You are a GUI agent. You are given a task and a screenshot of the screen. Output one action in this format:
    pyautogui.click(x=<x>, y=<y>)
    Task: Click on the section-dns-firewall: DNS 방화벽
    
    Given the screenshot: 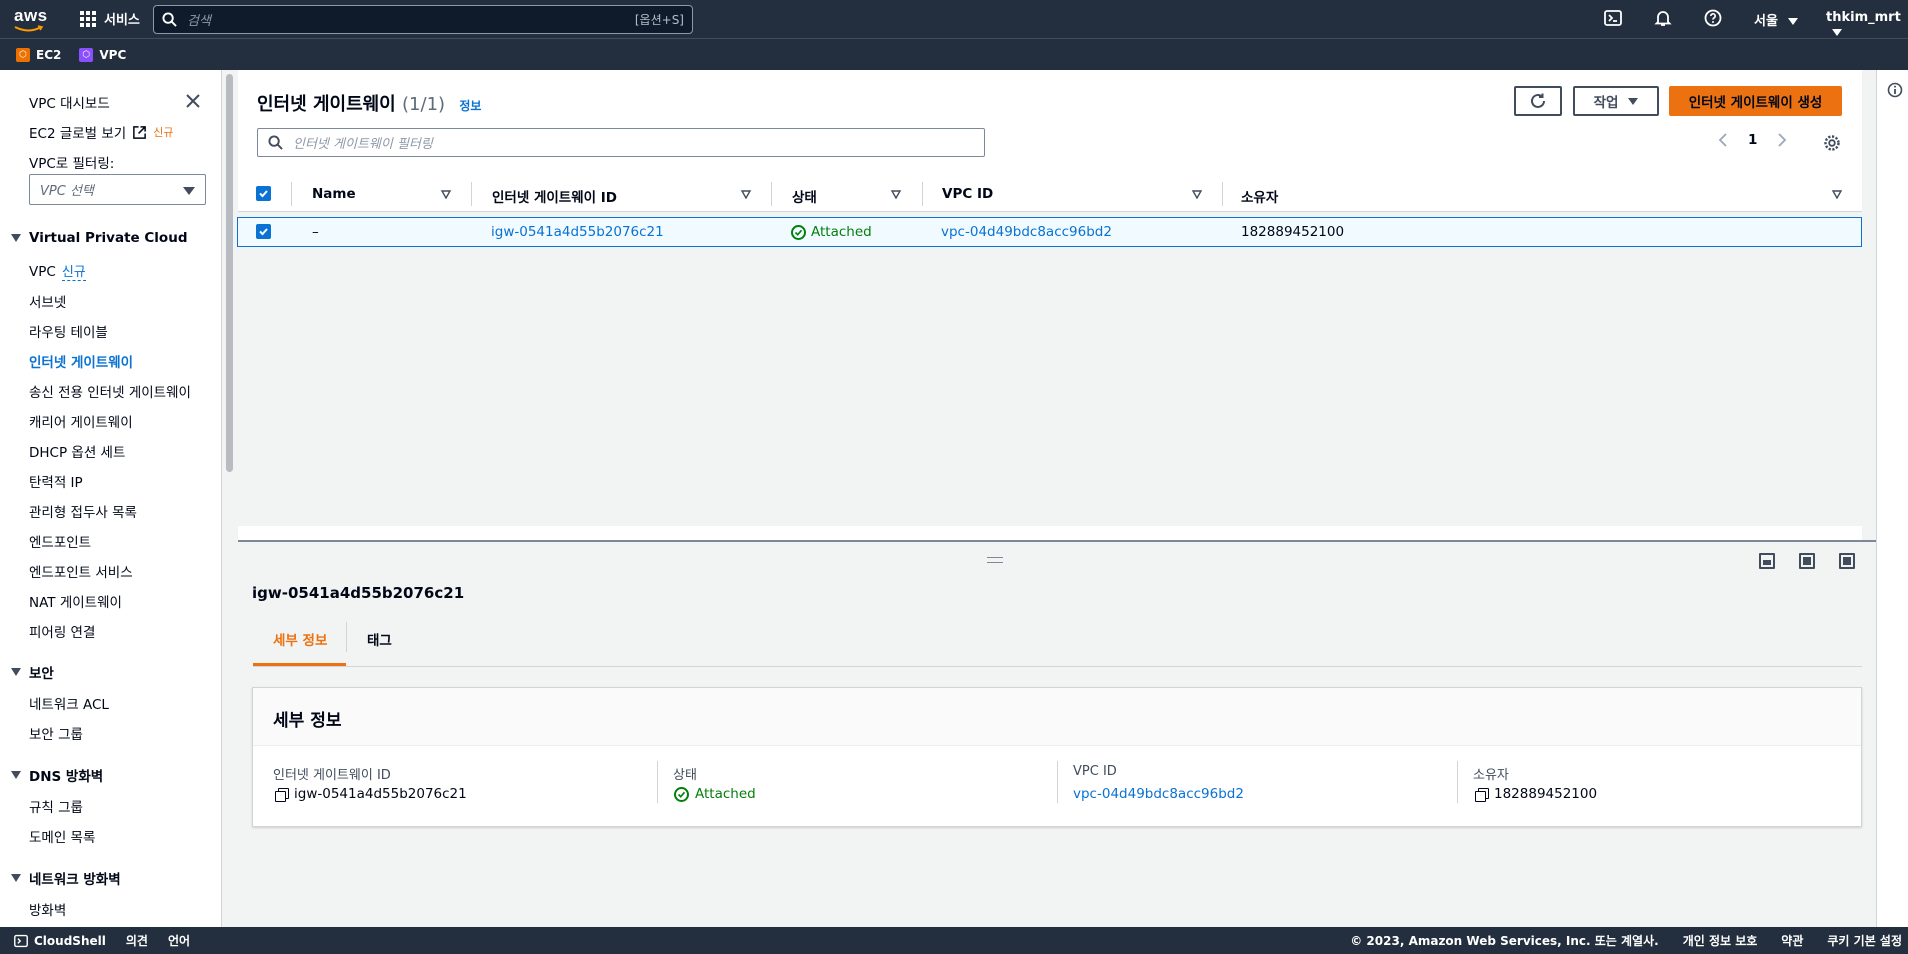 What is the action you would take?
    pyautogui.click(x=57, y=775)
    